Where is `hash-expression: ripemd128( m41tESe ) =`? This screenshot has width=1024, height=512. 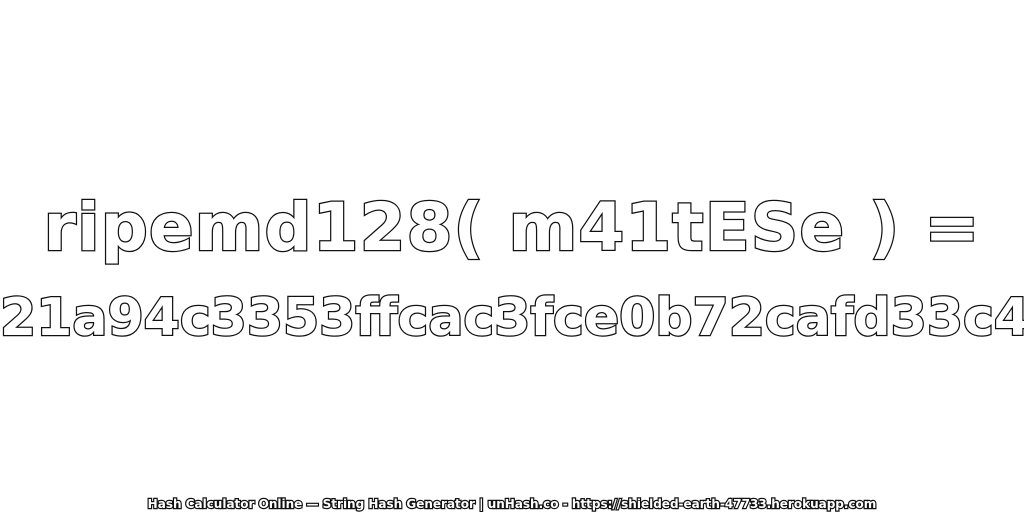
hash-expression: ripemd128( m41tESe ) = is located at coordinates (511, 228).